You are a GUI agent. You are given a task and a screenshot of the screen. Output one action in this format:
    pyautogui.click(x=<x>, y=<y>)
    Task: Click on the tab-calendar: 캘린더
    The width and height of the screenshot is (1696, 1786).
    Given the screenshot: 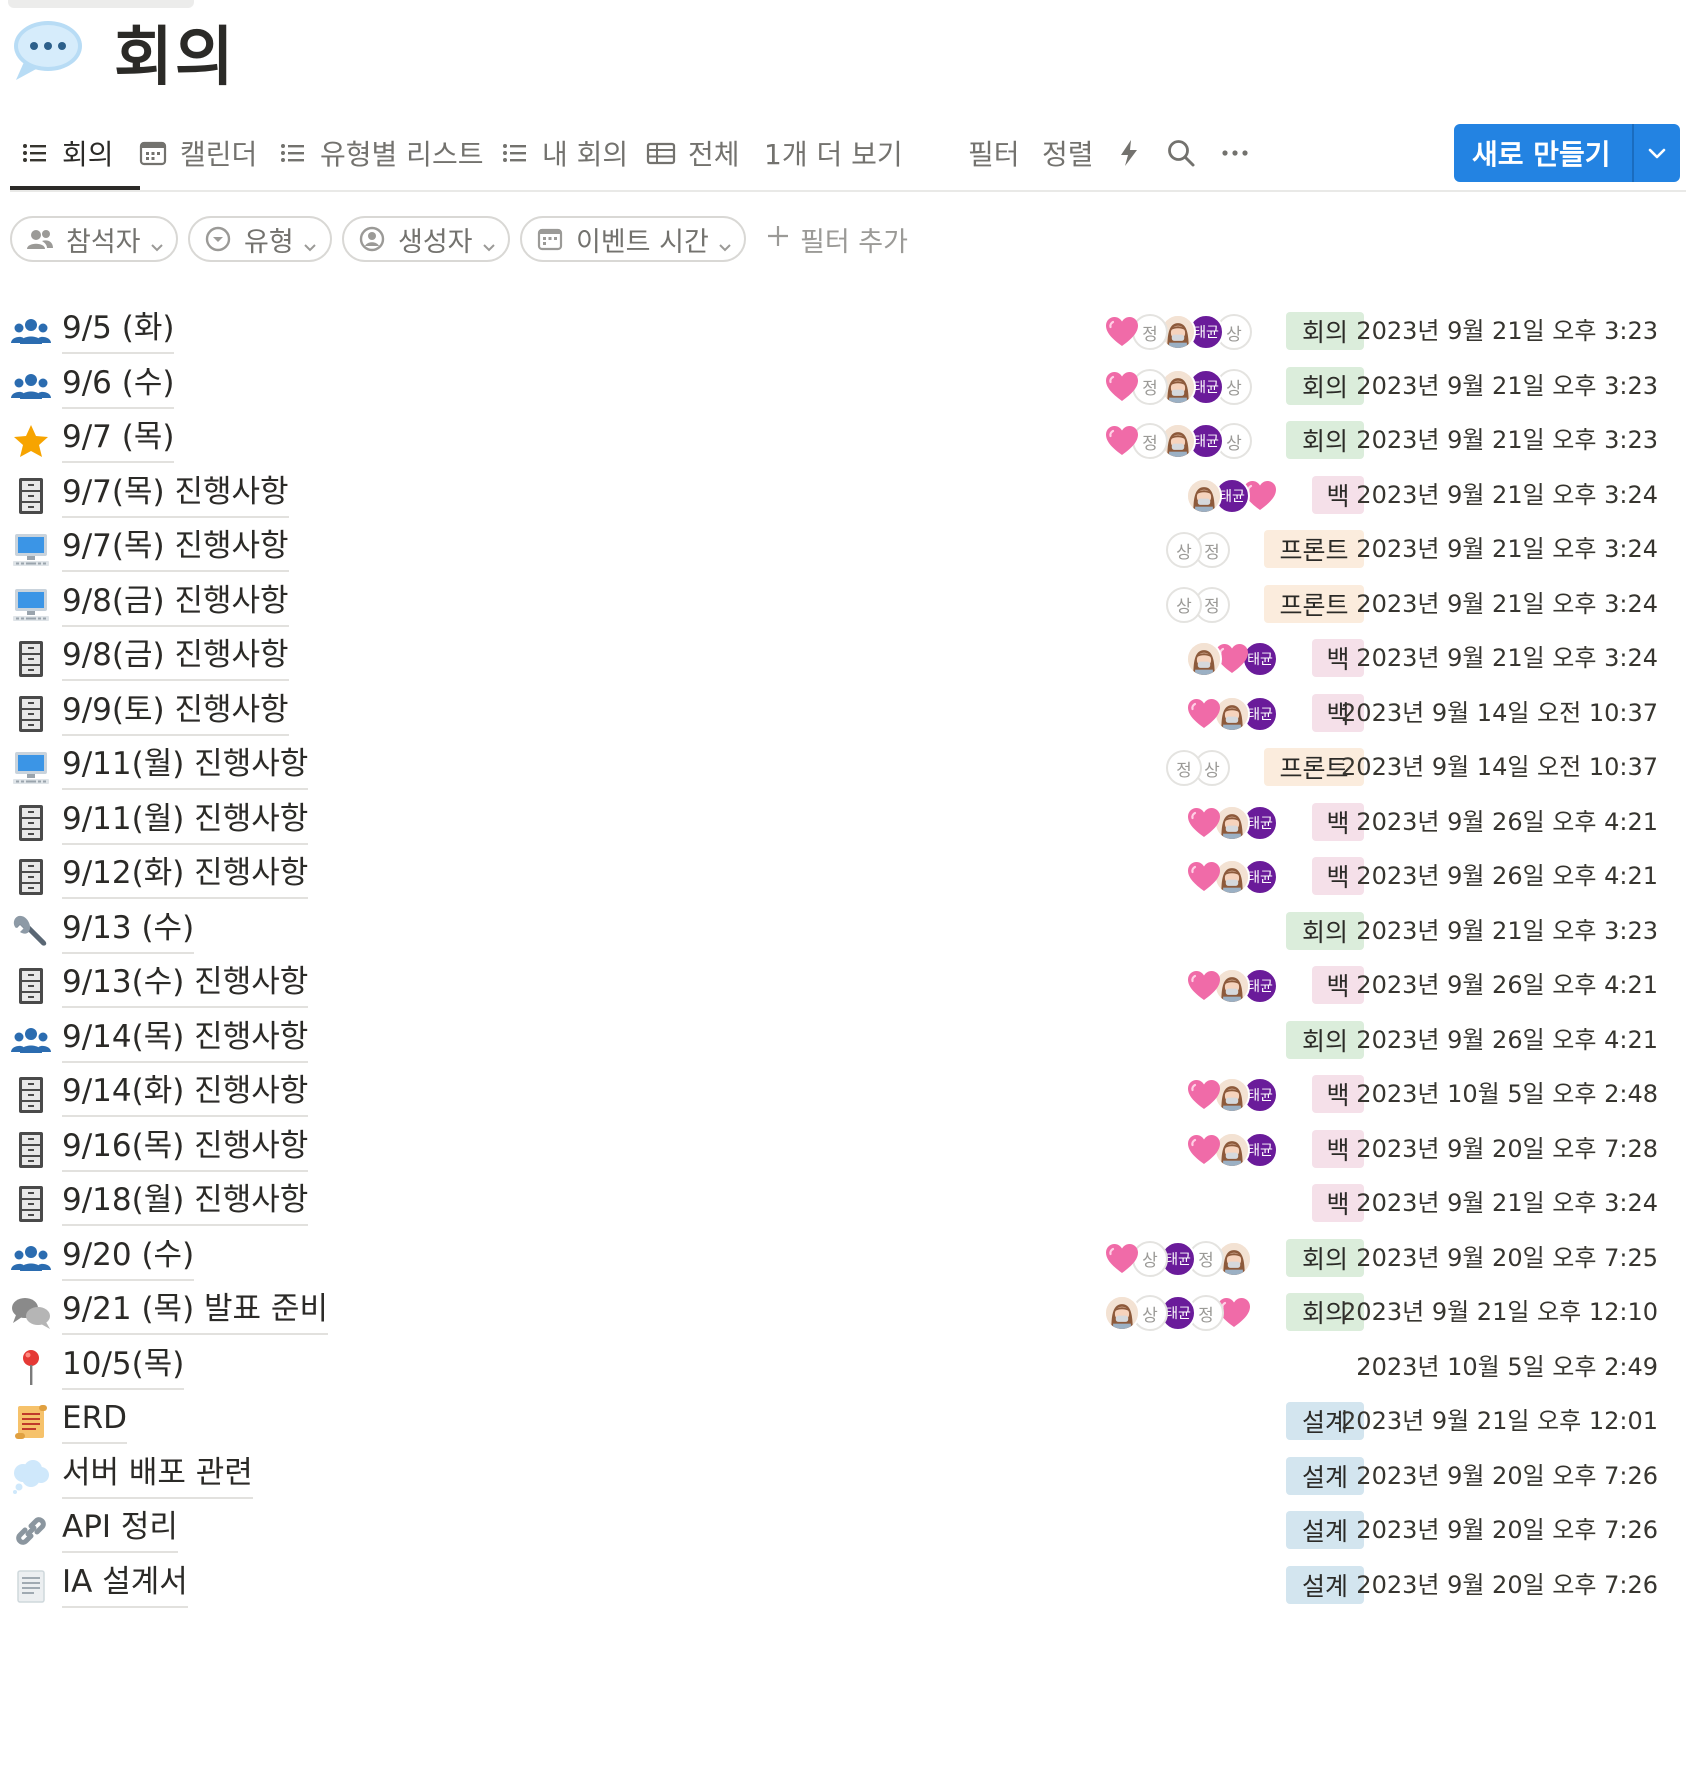 What is the action you would take?
    pyautogui.click(x=197, y=153)
    